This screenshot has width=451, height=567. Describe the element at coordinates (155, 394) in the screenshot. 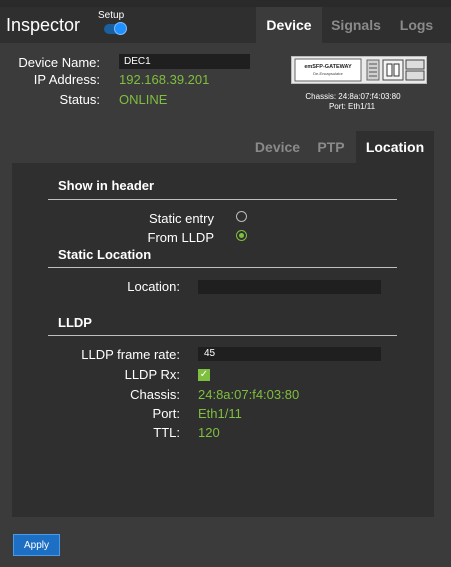

I see `chassis-label: Chassis:` at that location.